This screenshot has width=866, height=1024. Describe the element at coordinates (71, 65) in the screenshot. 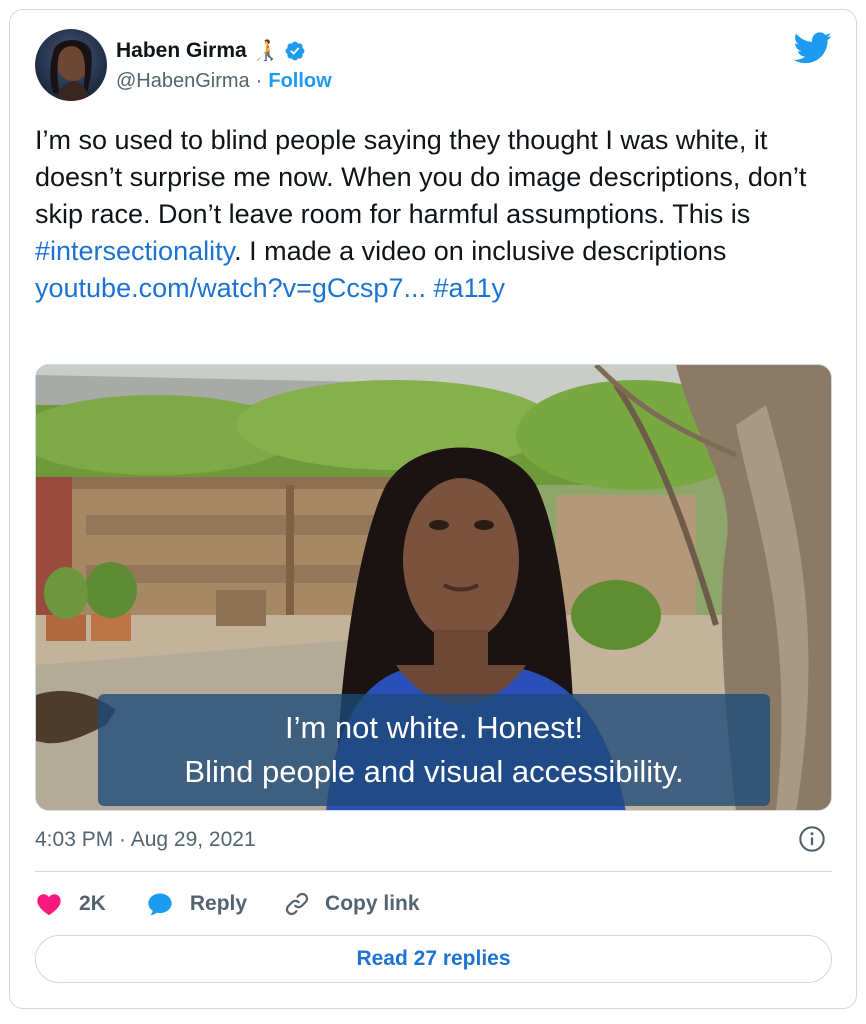

I see `avatar` at that location.